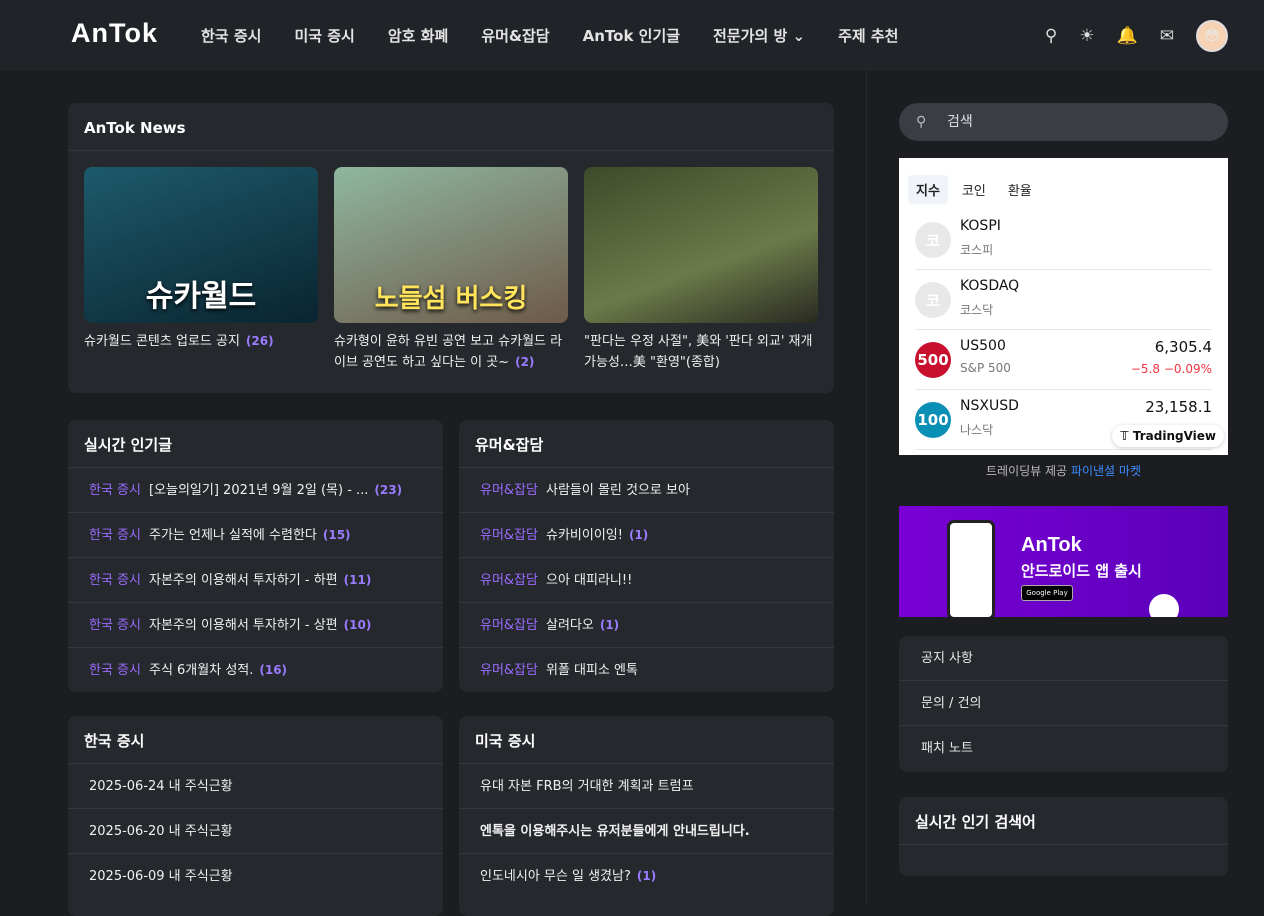 This screenshot has height=916, width=1264. Describe the element at coordinates (324, 35) in the screenshot. I see `nav-us-stock: 미국 증시` at that location.